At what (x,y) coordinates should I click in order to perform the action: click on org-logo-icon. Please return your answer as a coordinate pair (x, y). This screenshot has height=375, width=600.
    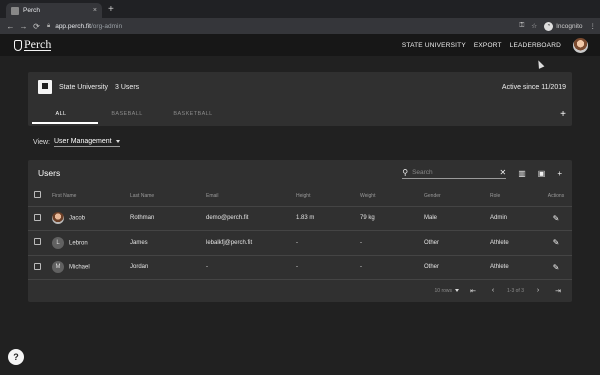
    Looking at the image, I should click on (45, 87).